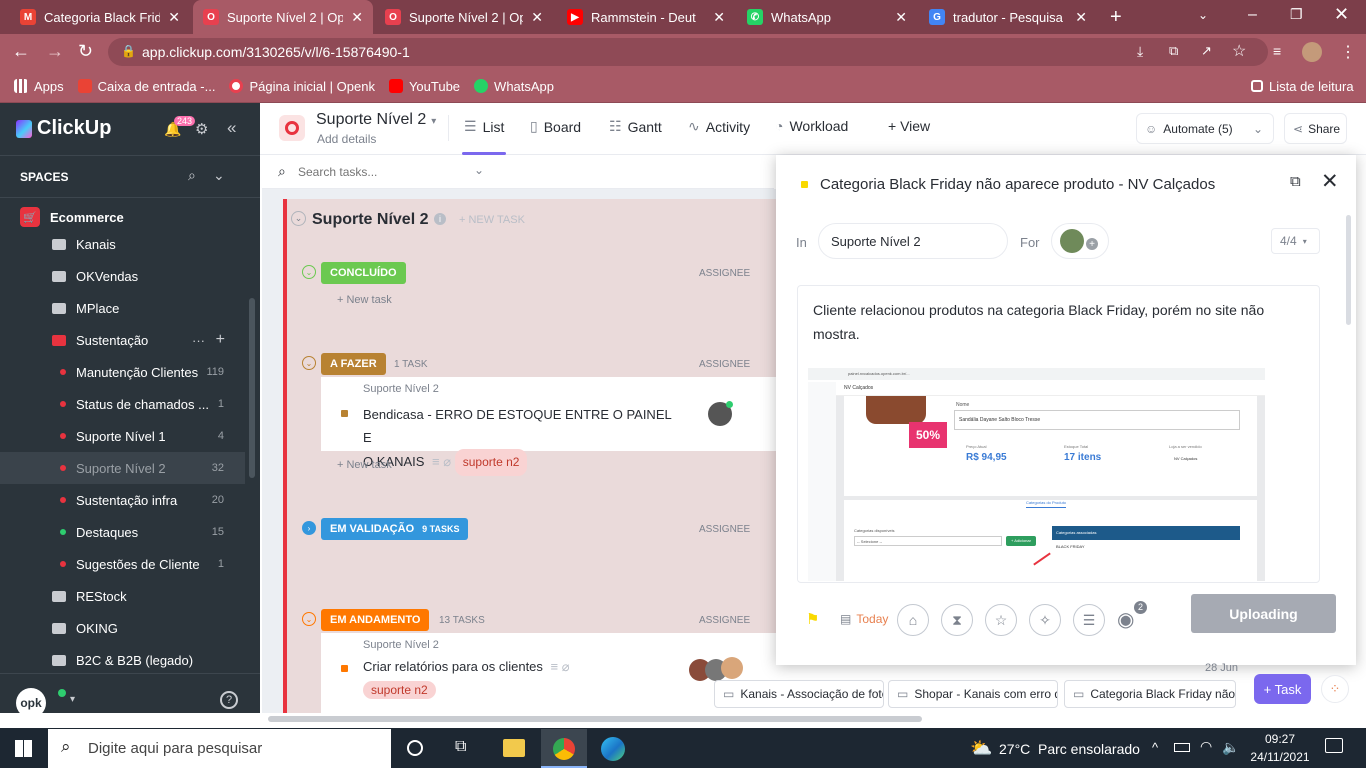 Image resolution: width=1366 pixels, height=768 pixels. What do you see at coordinates (1280, 739) in the screenshot?
I see `clock-time: 09:27` at bounding box center [1280, 739].